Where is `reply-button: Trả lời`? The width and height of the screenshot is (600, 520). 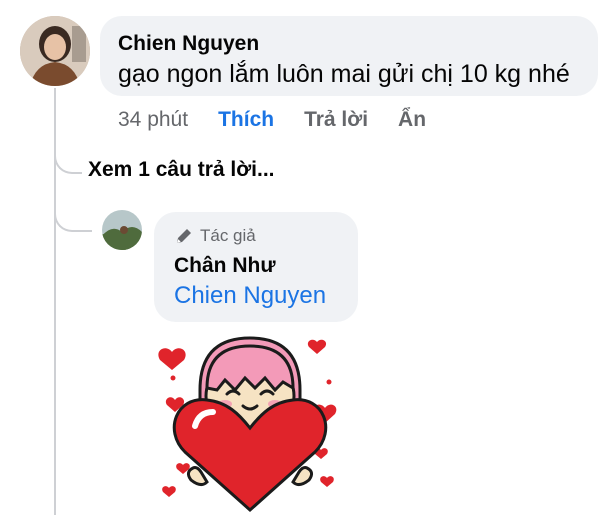 reply-button: Trả lời is located at coordinates (336, 120).